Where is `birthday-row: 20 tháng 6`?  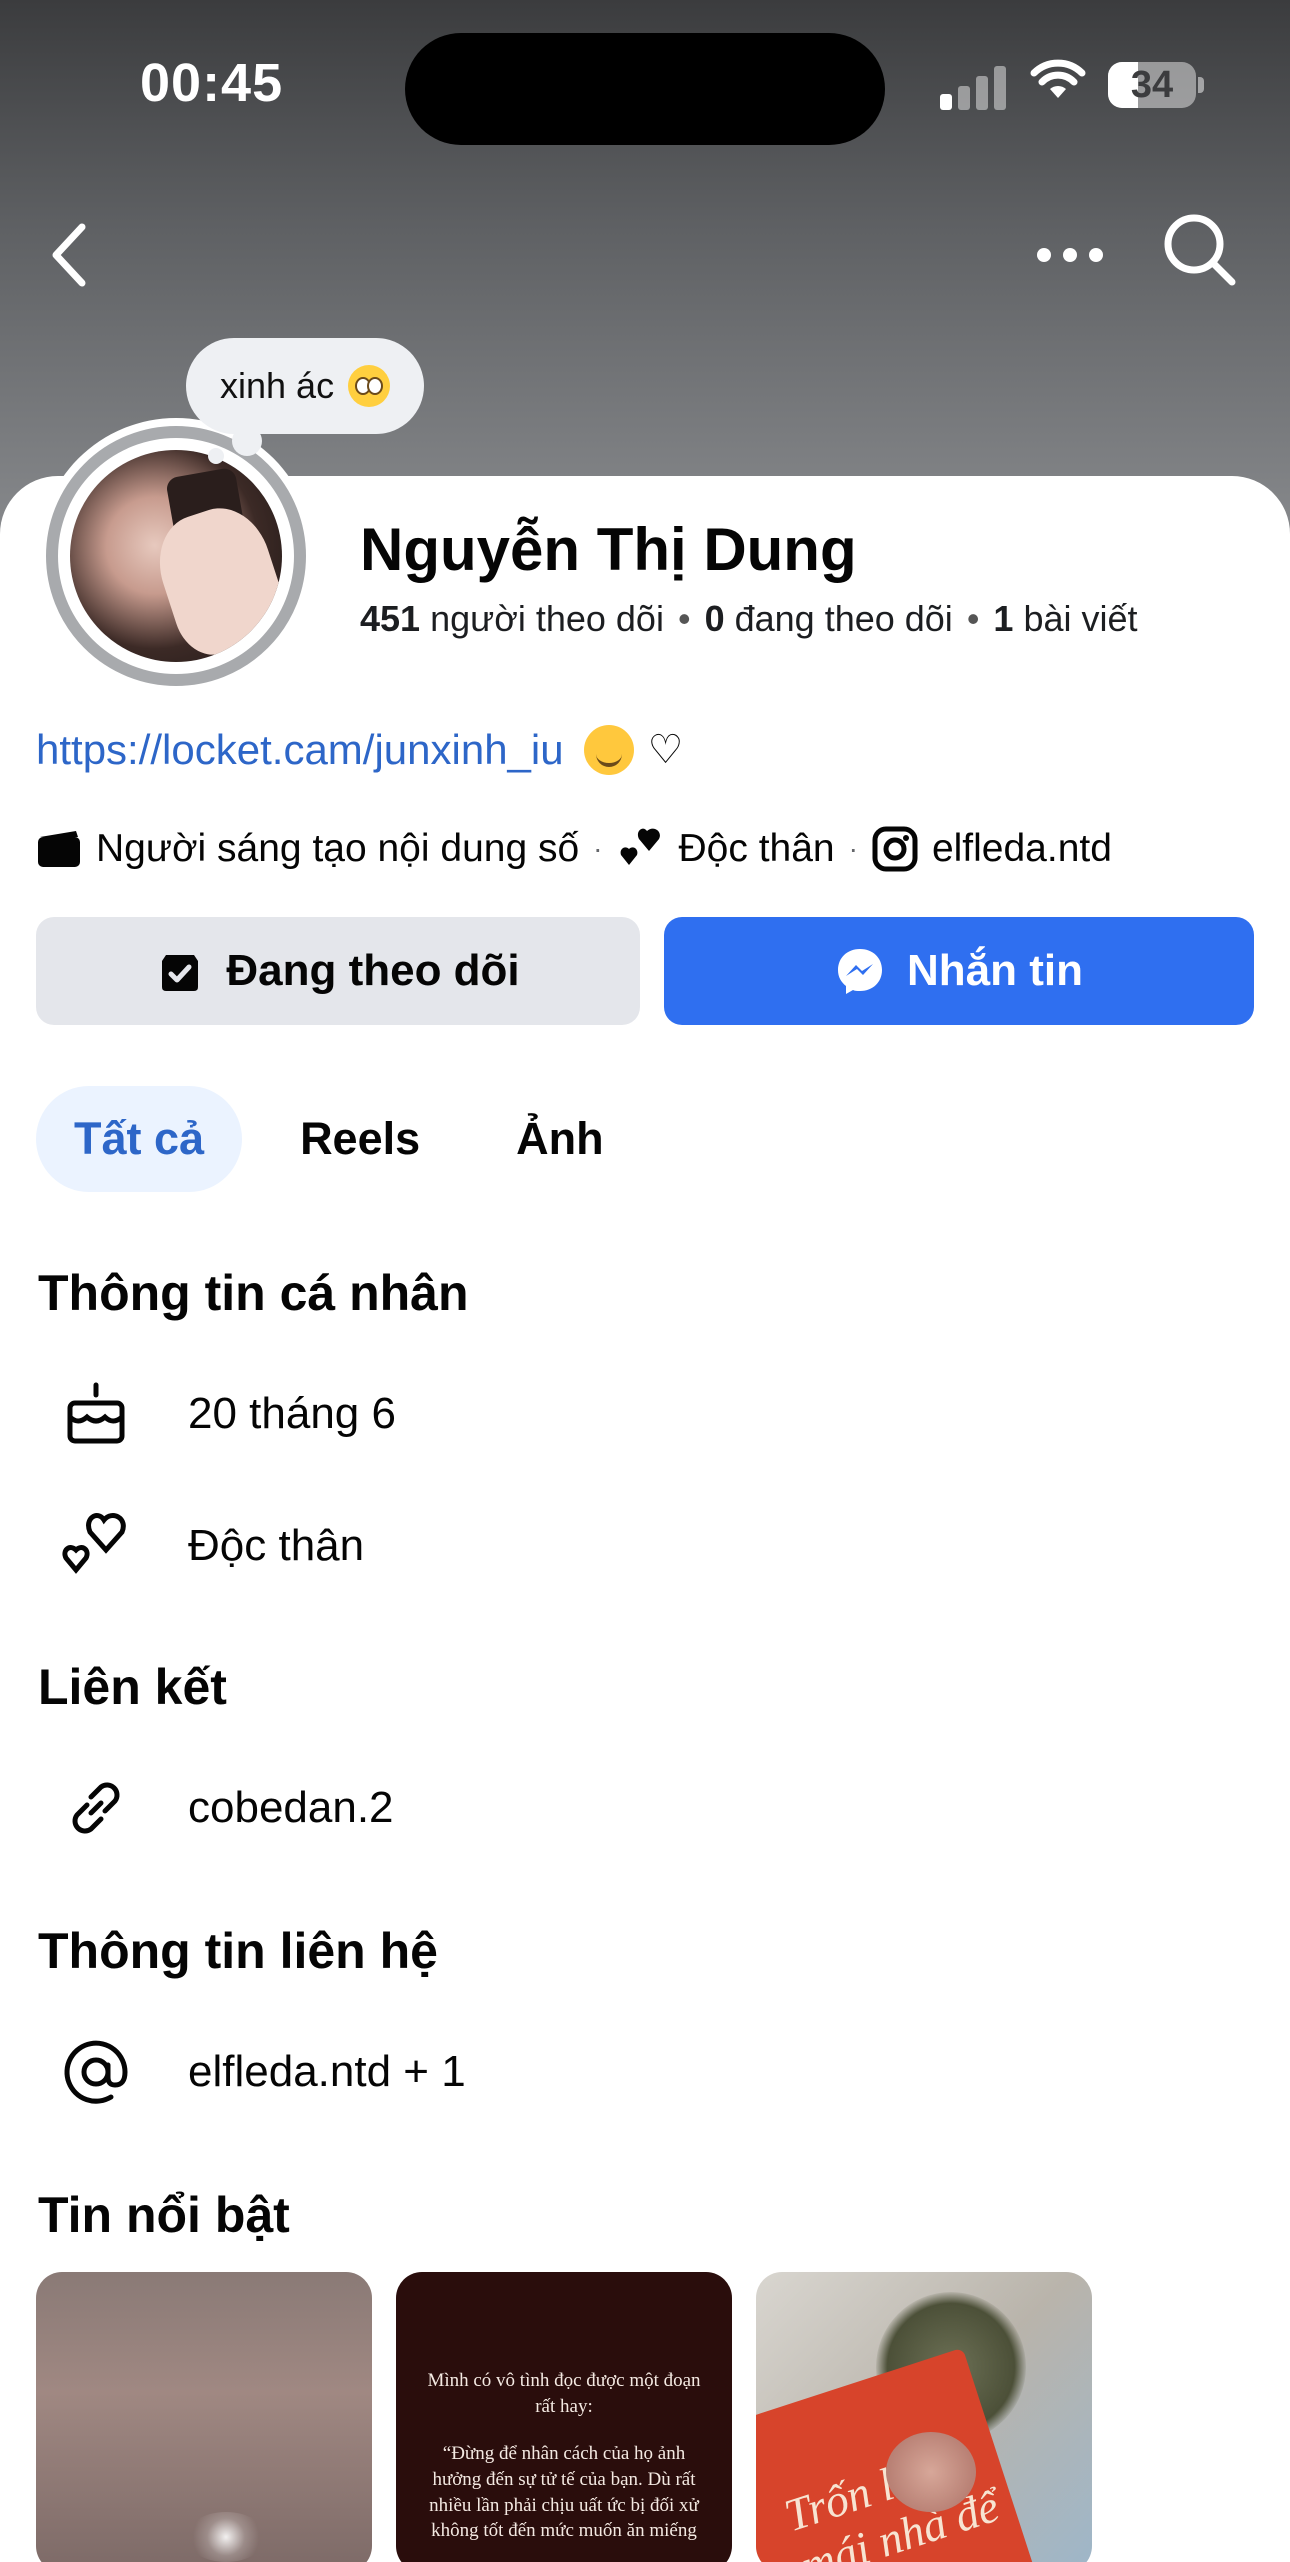 birthday-row: 20 tháng 6 is located at coordinates (226, 1414).